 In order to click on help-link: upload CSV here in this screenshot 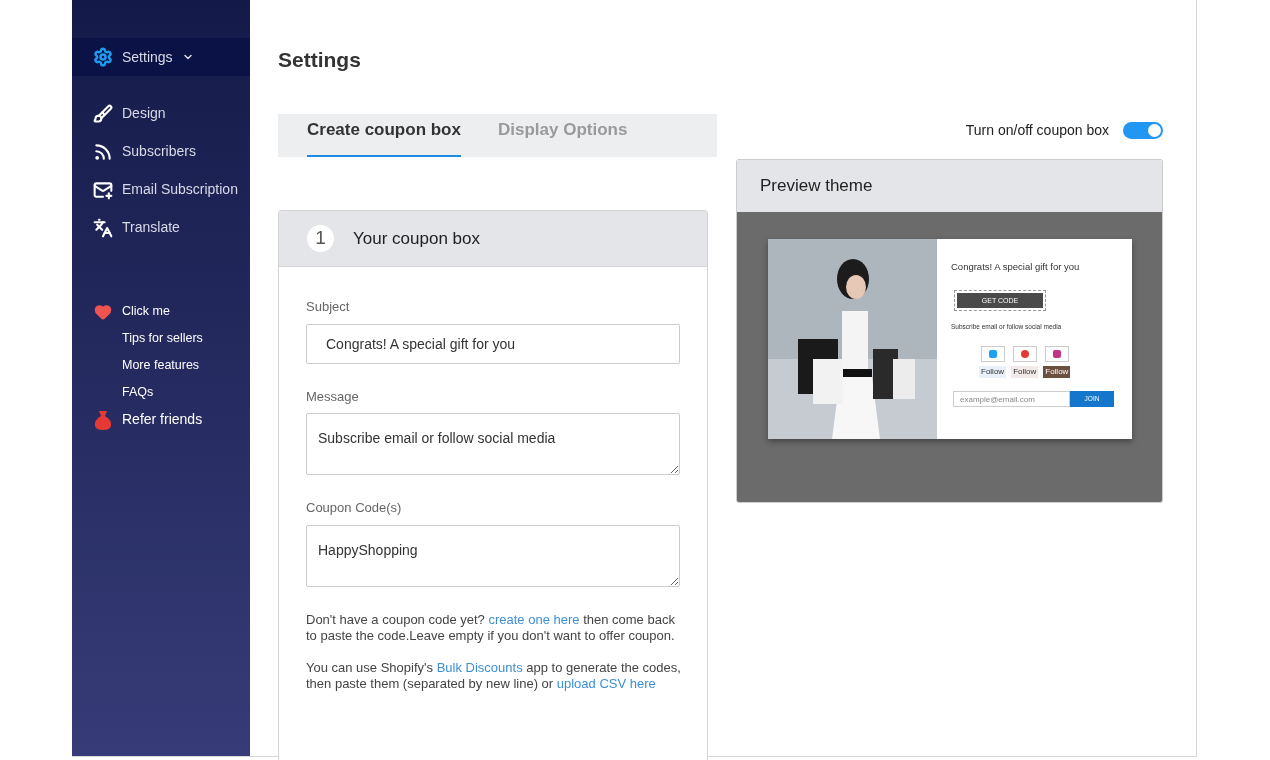, I will do `click(606, 683)`.